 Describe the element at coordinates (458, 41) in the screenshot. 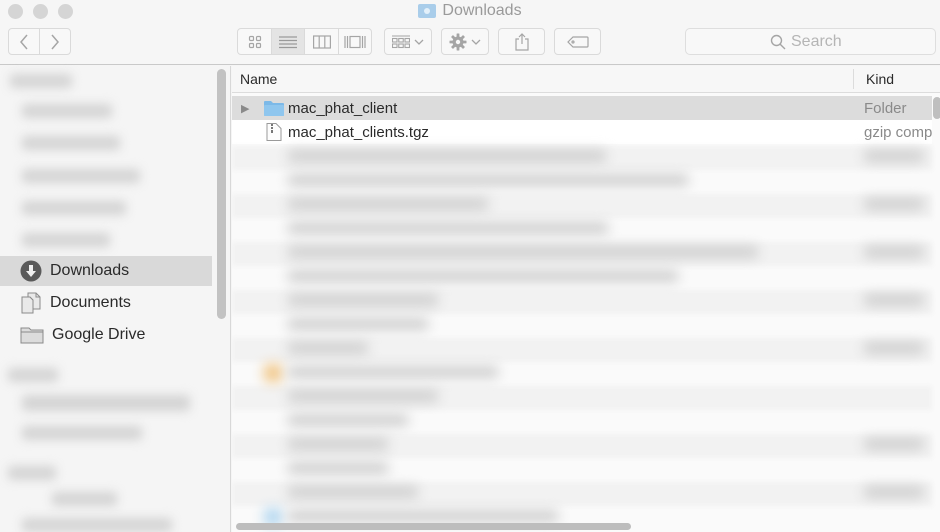

I see `gear-icon` at that location.